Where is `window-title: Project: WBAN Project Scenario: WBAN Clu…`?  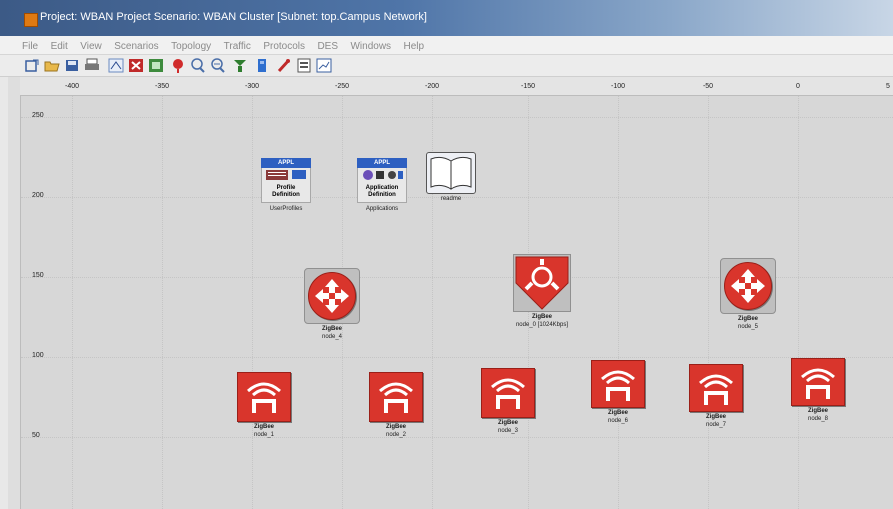
window-title: Project: WBAN Project Scenario: WBAN Clu… is located at coordinates (233, 17).